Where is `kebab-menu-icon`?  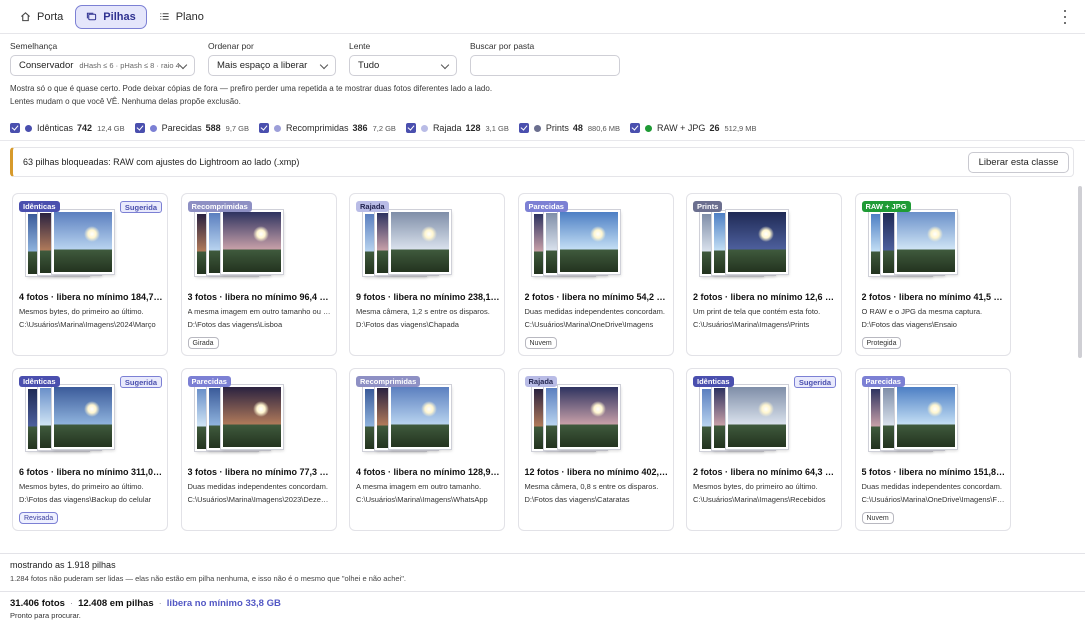 kebab-menu-icon is located at coordinates (1065, 17).